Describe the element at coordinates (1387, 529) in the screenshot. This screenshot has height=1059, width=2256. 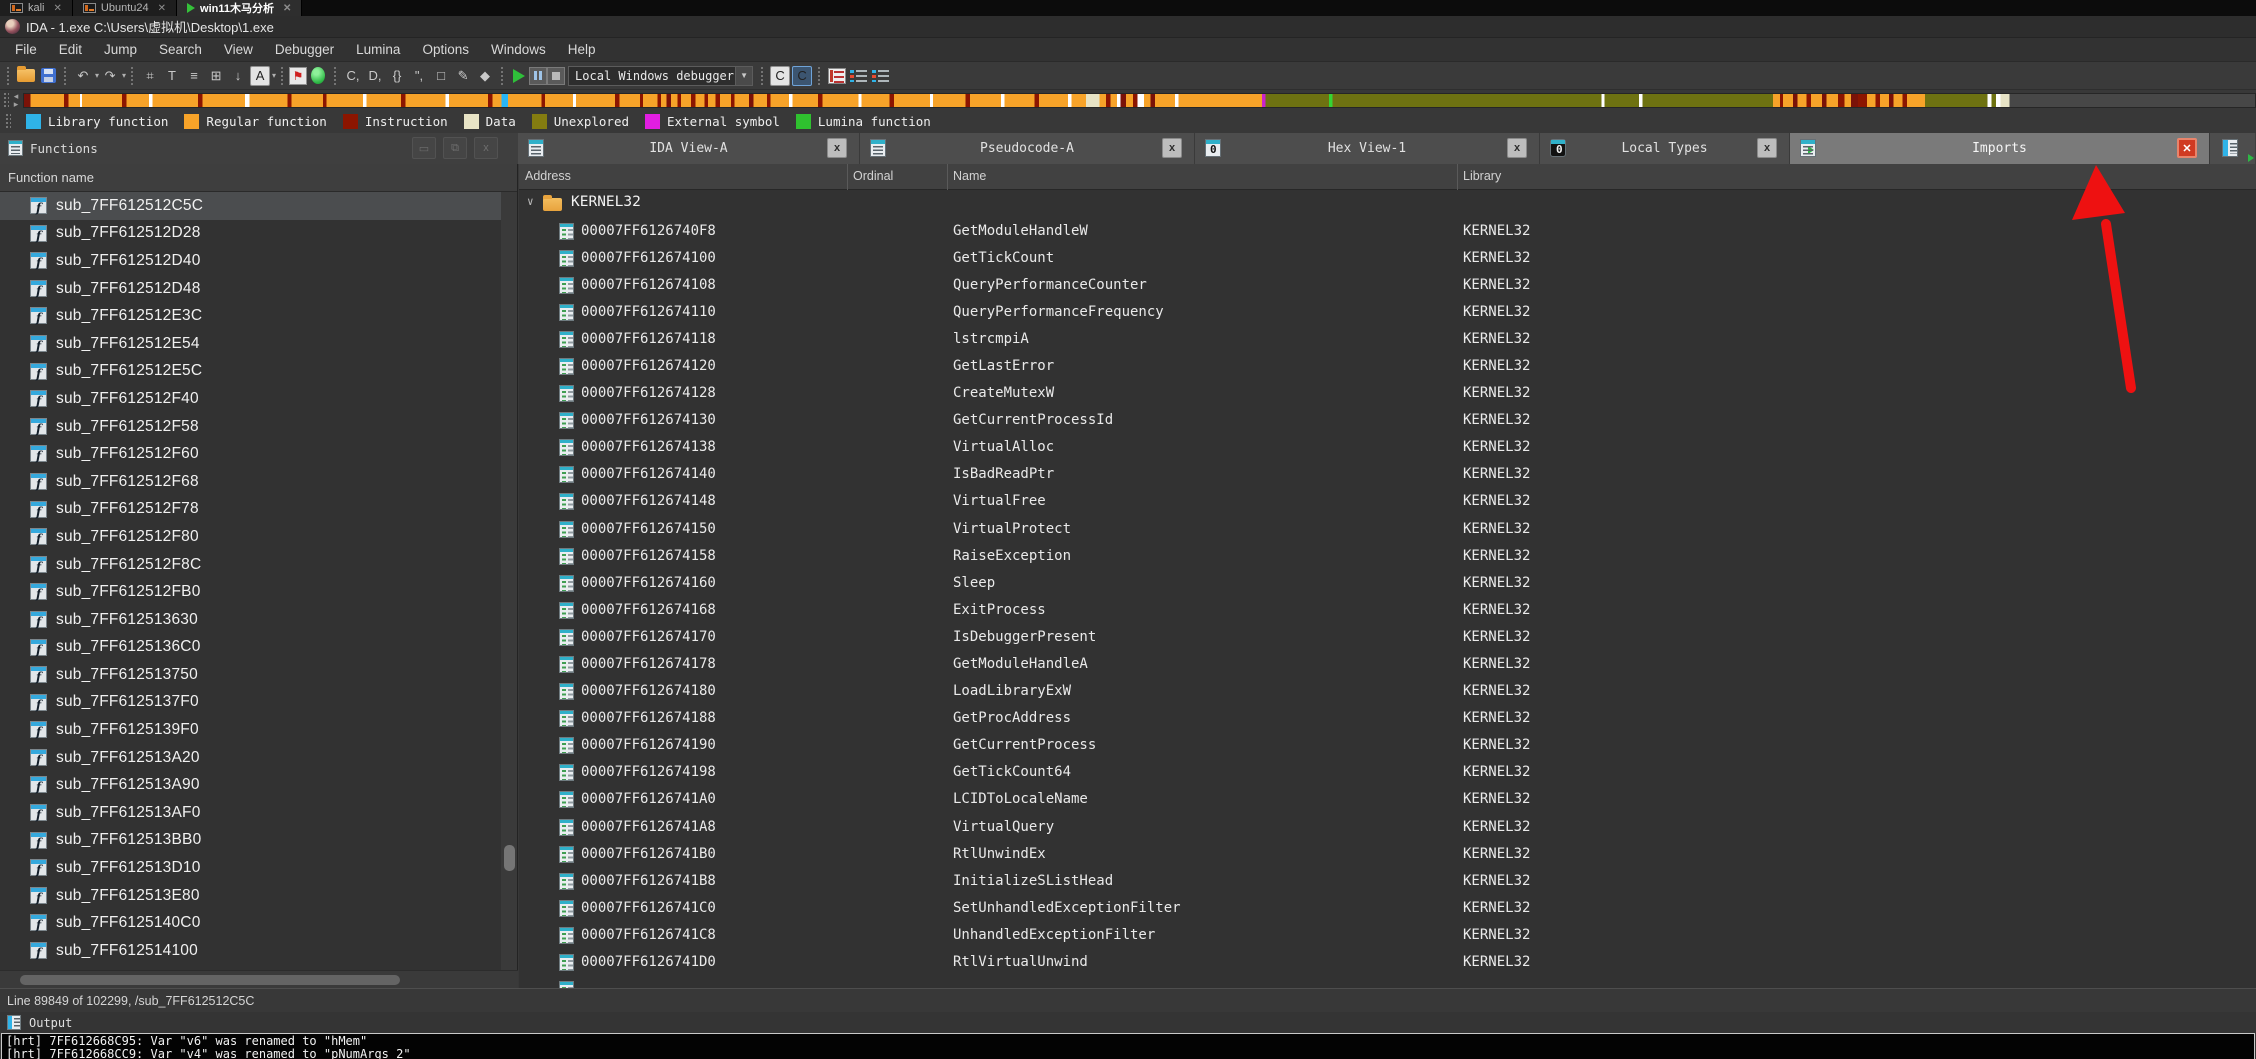
I see `import-row: 00007FF612674150 VirtualProtect KERNEL32` at that location.